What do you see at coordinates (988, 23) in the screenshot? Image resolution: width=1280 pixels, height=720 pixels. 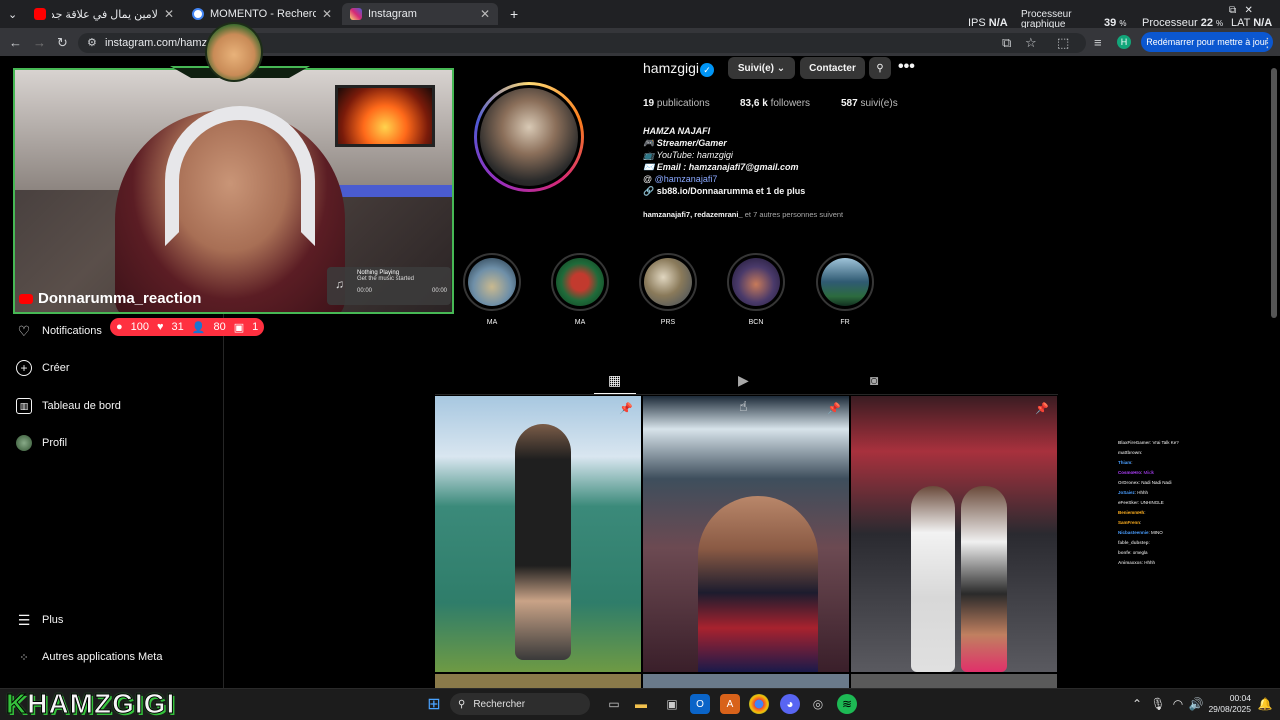 I see `perf-ips: IPS N/A` at bounding box center [988, 23].